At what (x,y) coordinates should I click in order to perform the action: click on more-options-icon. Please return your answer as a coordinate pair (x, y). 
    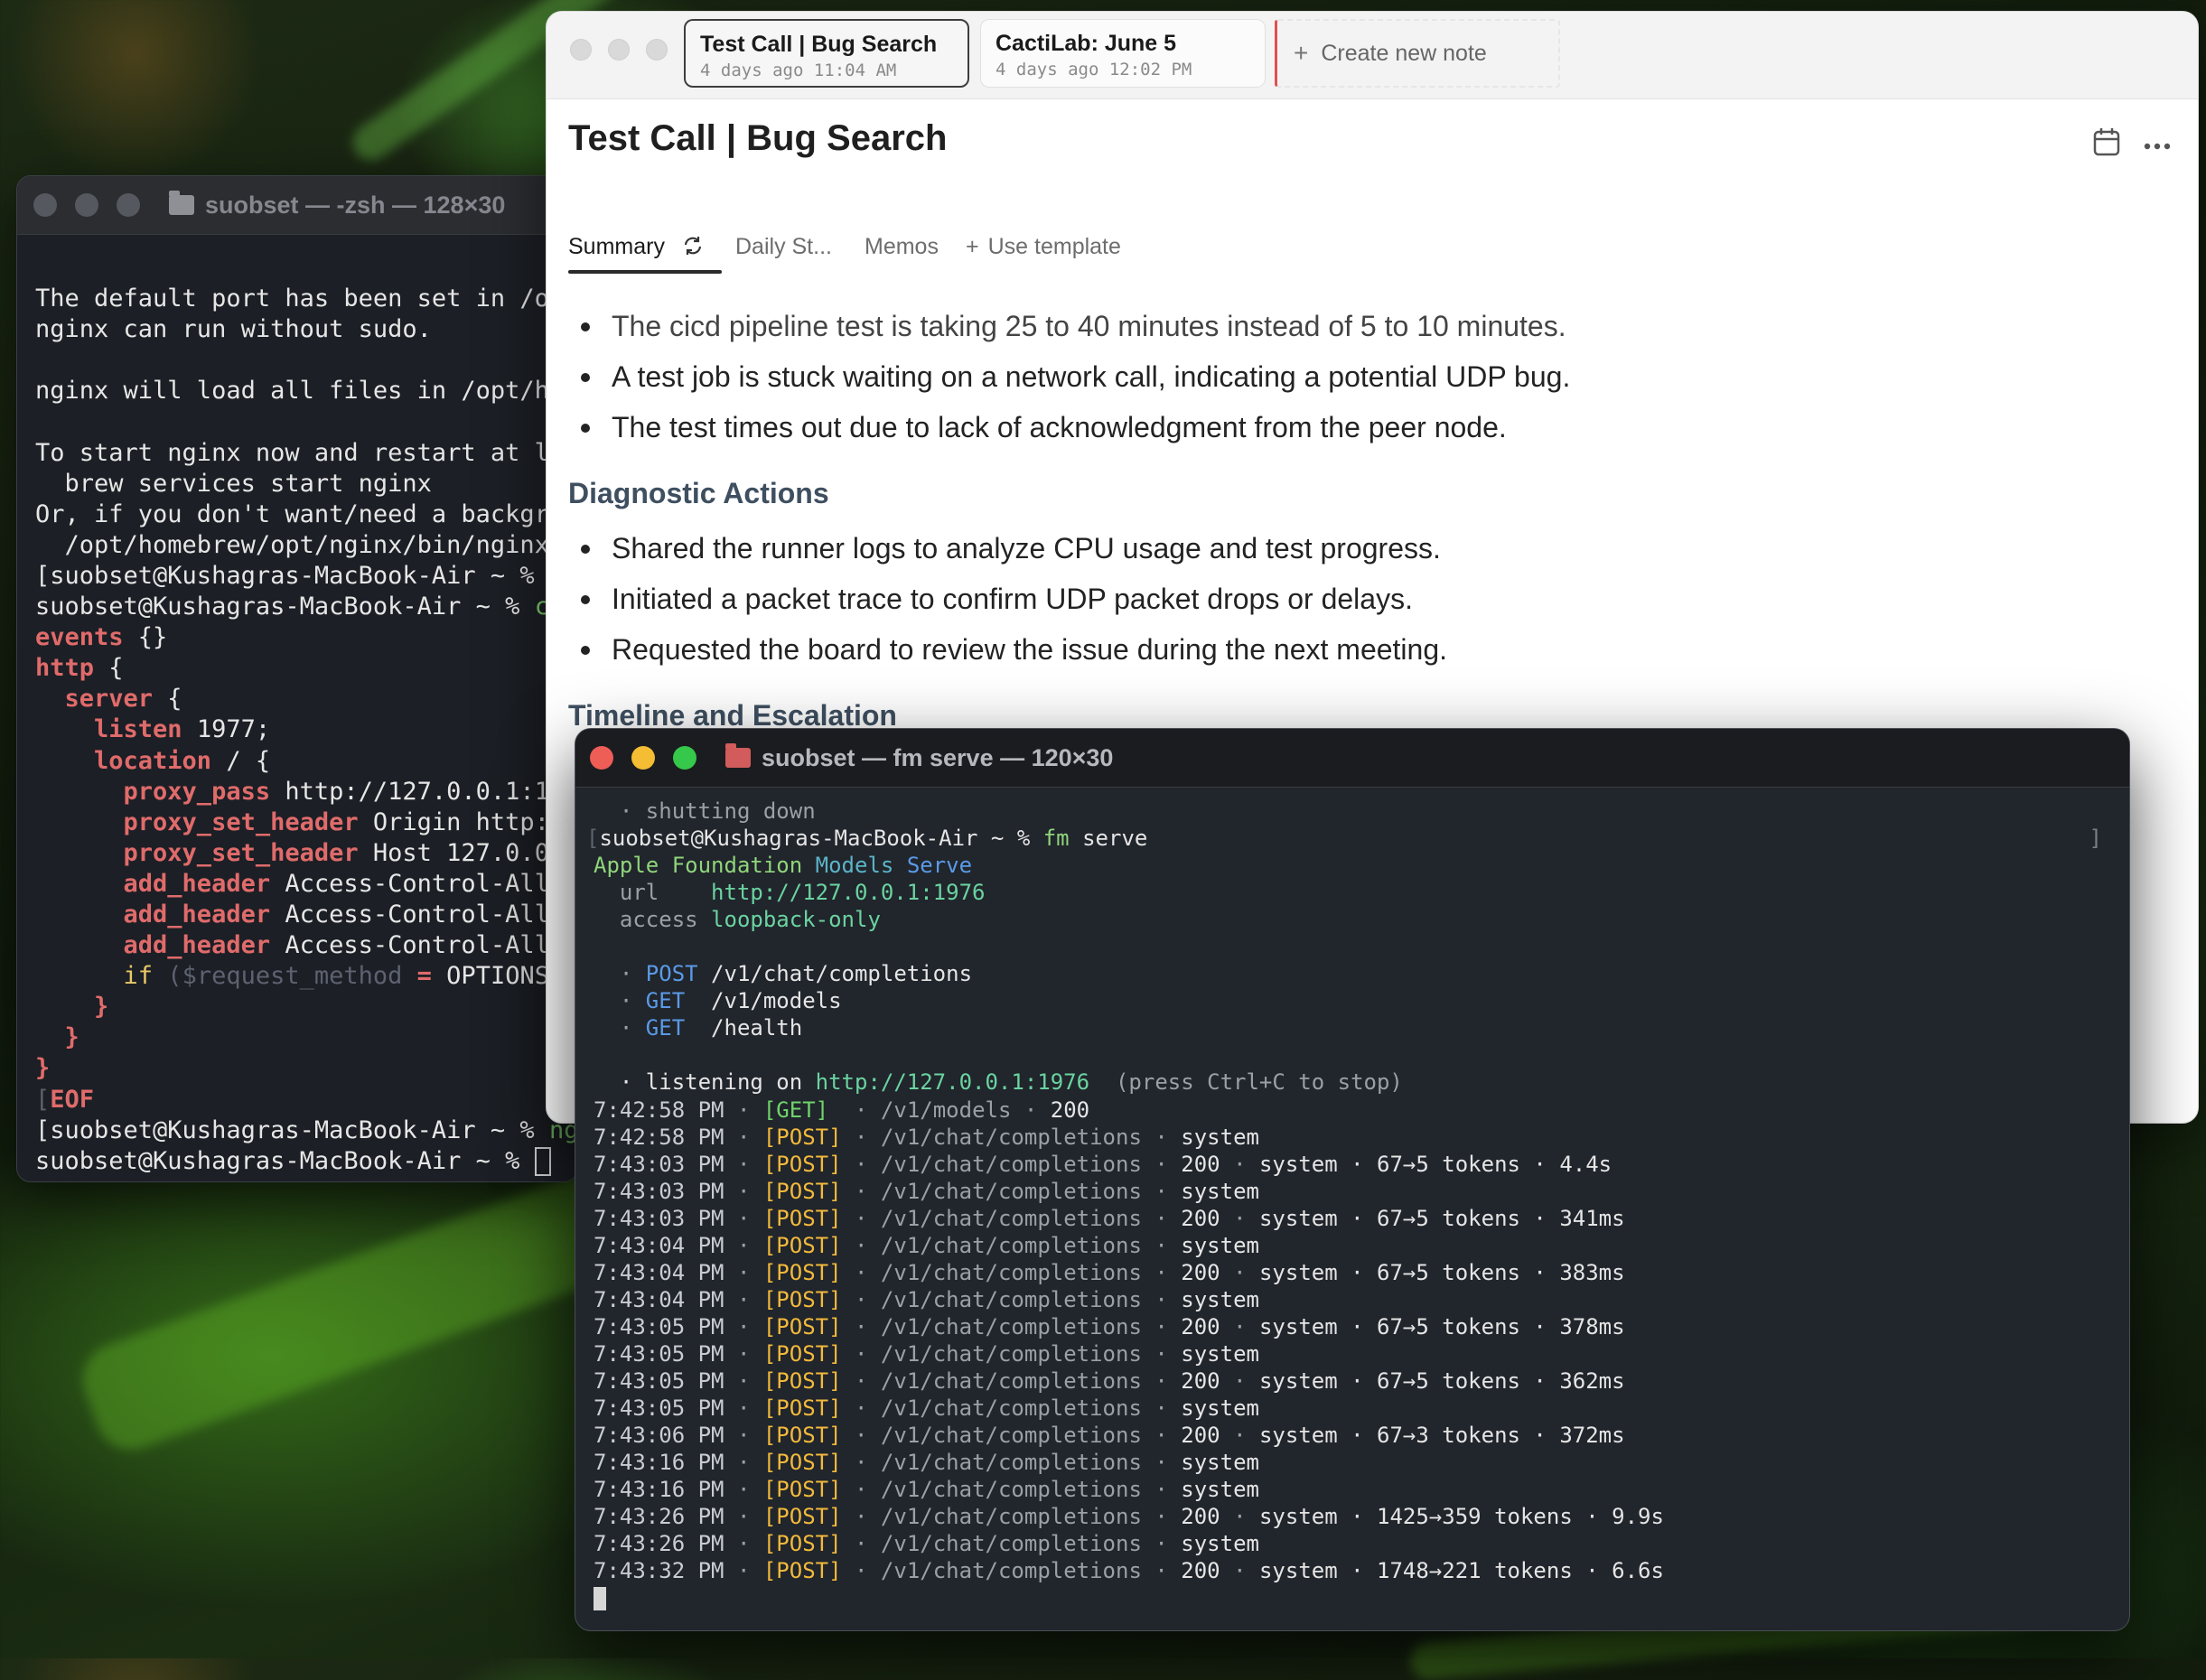
    Looking at the image, I should click on (2157, 146).